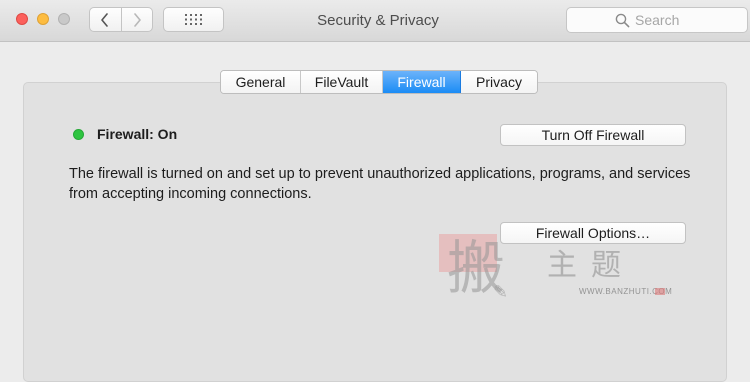 Image resolution: width=750 pixels, height=382 pixels. I want to click on forward-button, so click(137, 19).